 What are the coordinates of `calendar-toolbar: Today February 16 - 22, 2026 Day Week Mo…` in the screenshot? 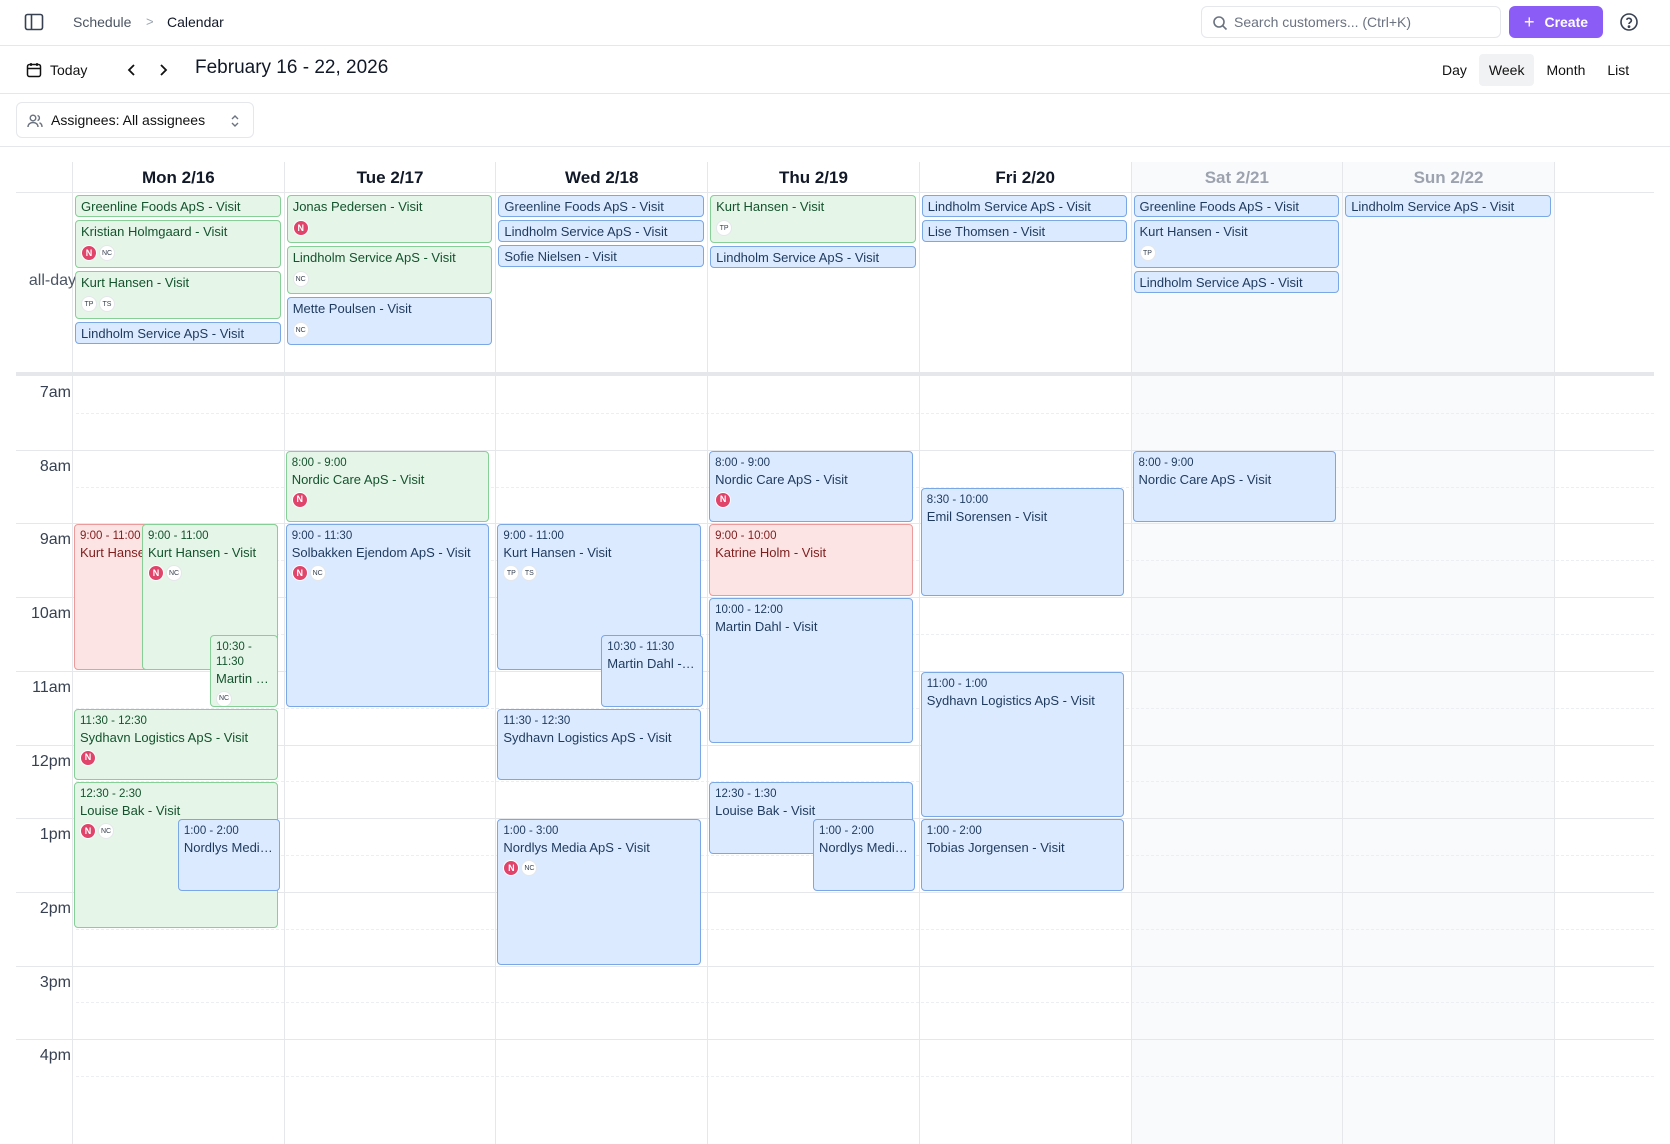 It's located at (835, 70).